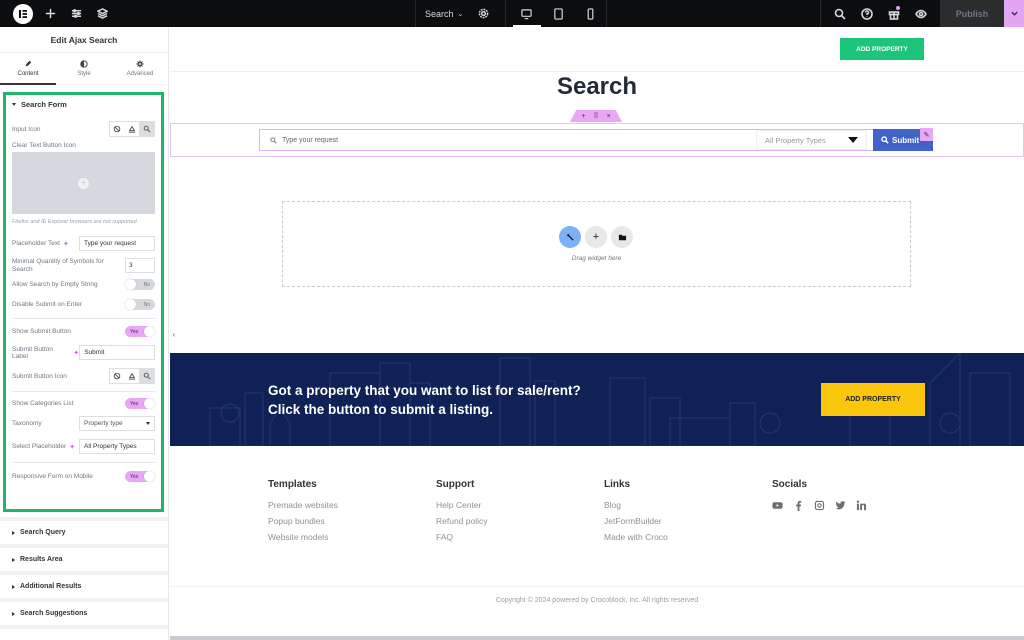  What do you see at coordinates (140, 304) in the screenshot?
I see `disable-submit-toggle: No` at bounding box center [140, 304].